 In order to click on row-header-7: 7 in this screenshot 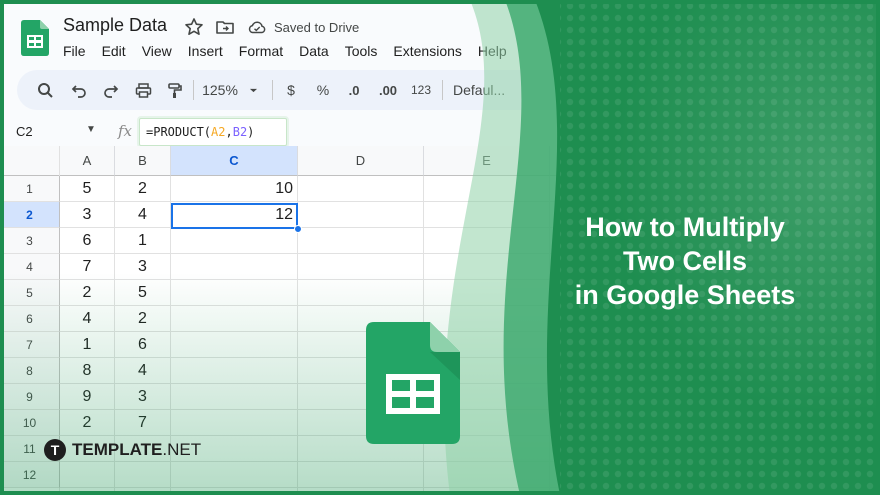, I will do `click(30, 345)`.